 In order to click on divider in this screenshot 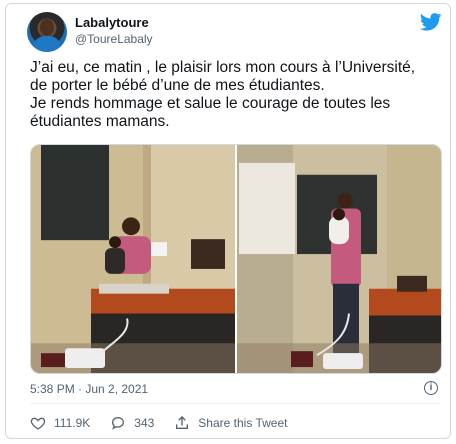, I will do `click(235, 403)`.